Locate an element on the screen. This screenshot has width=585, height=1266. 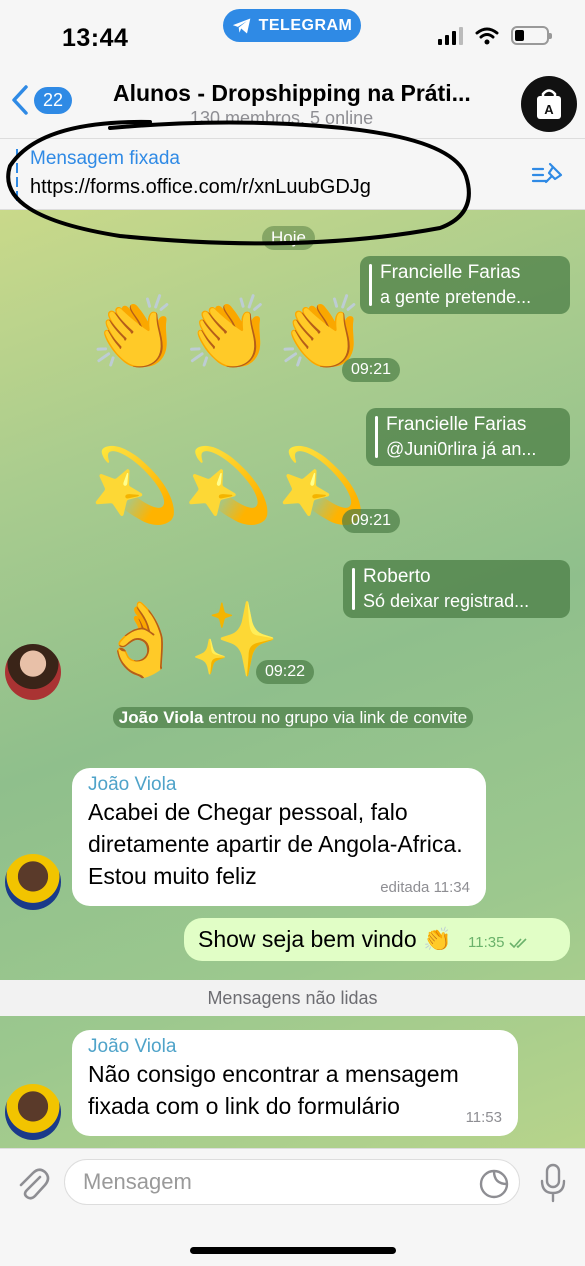
pinned-title: Mensagem fixada is located at coordinates (105, 158).